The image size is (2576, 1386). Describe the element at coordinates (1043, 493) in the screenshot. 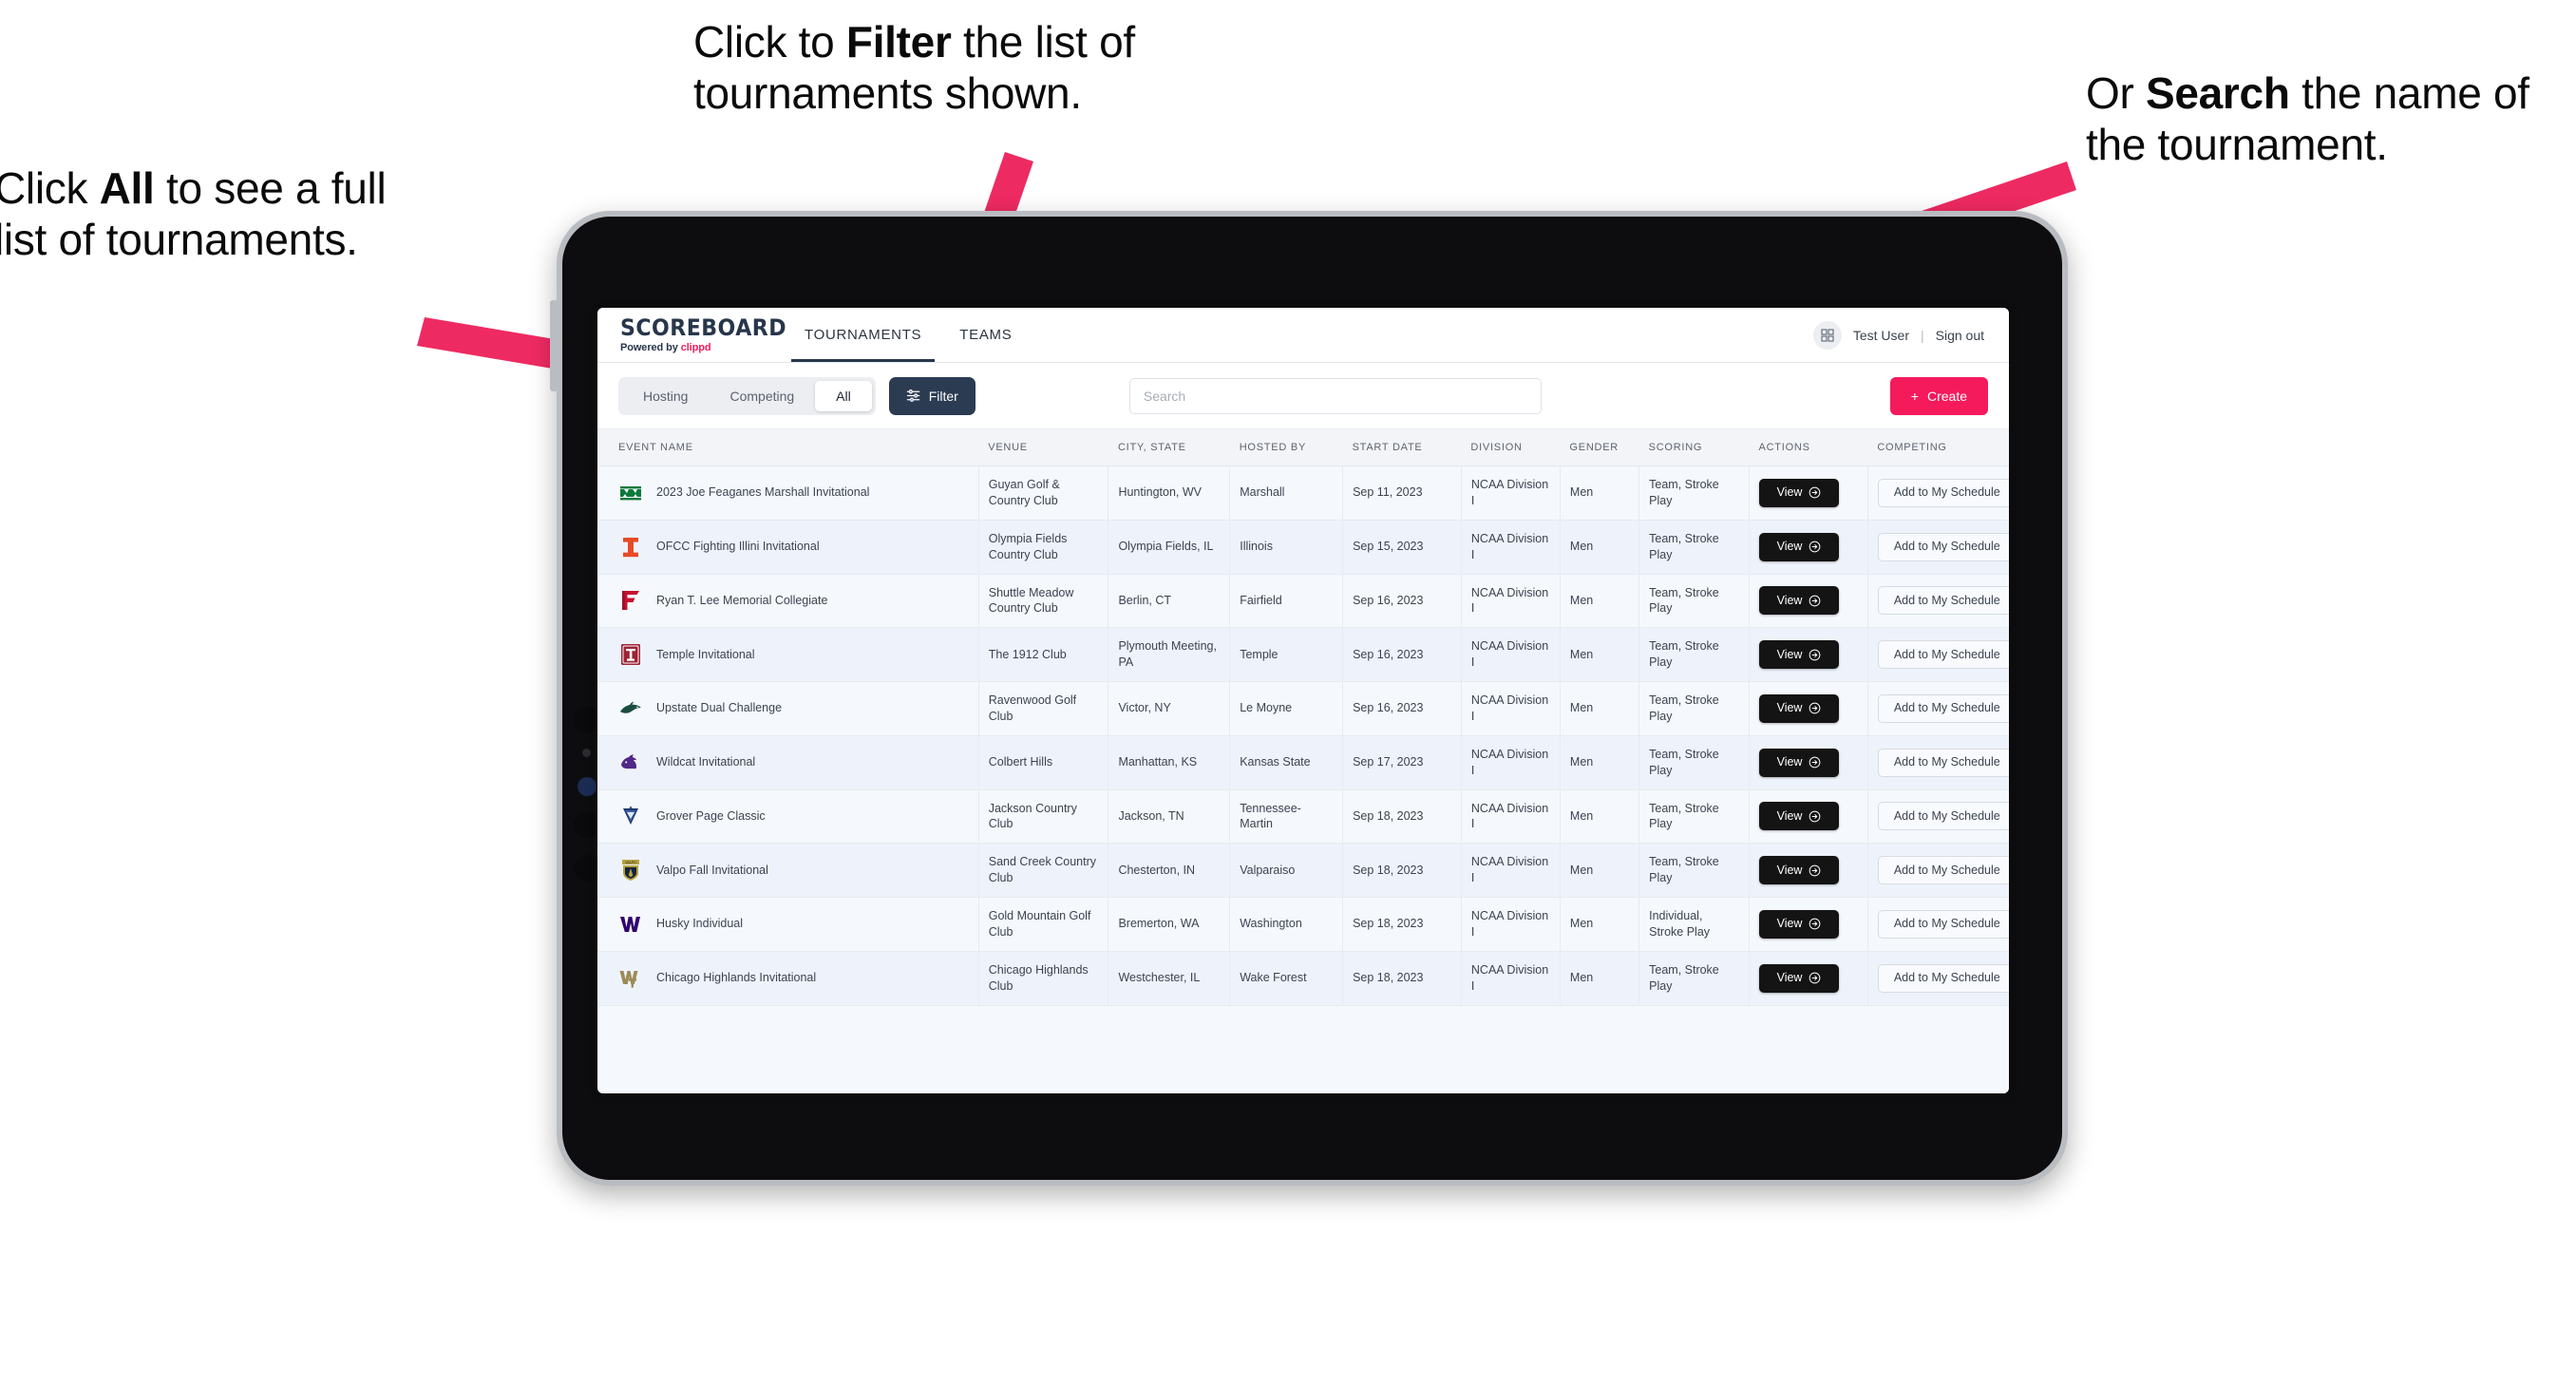

I see `cell-venue: Guyan Golf & Country Club` at that location.